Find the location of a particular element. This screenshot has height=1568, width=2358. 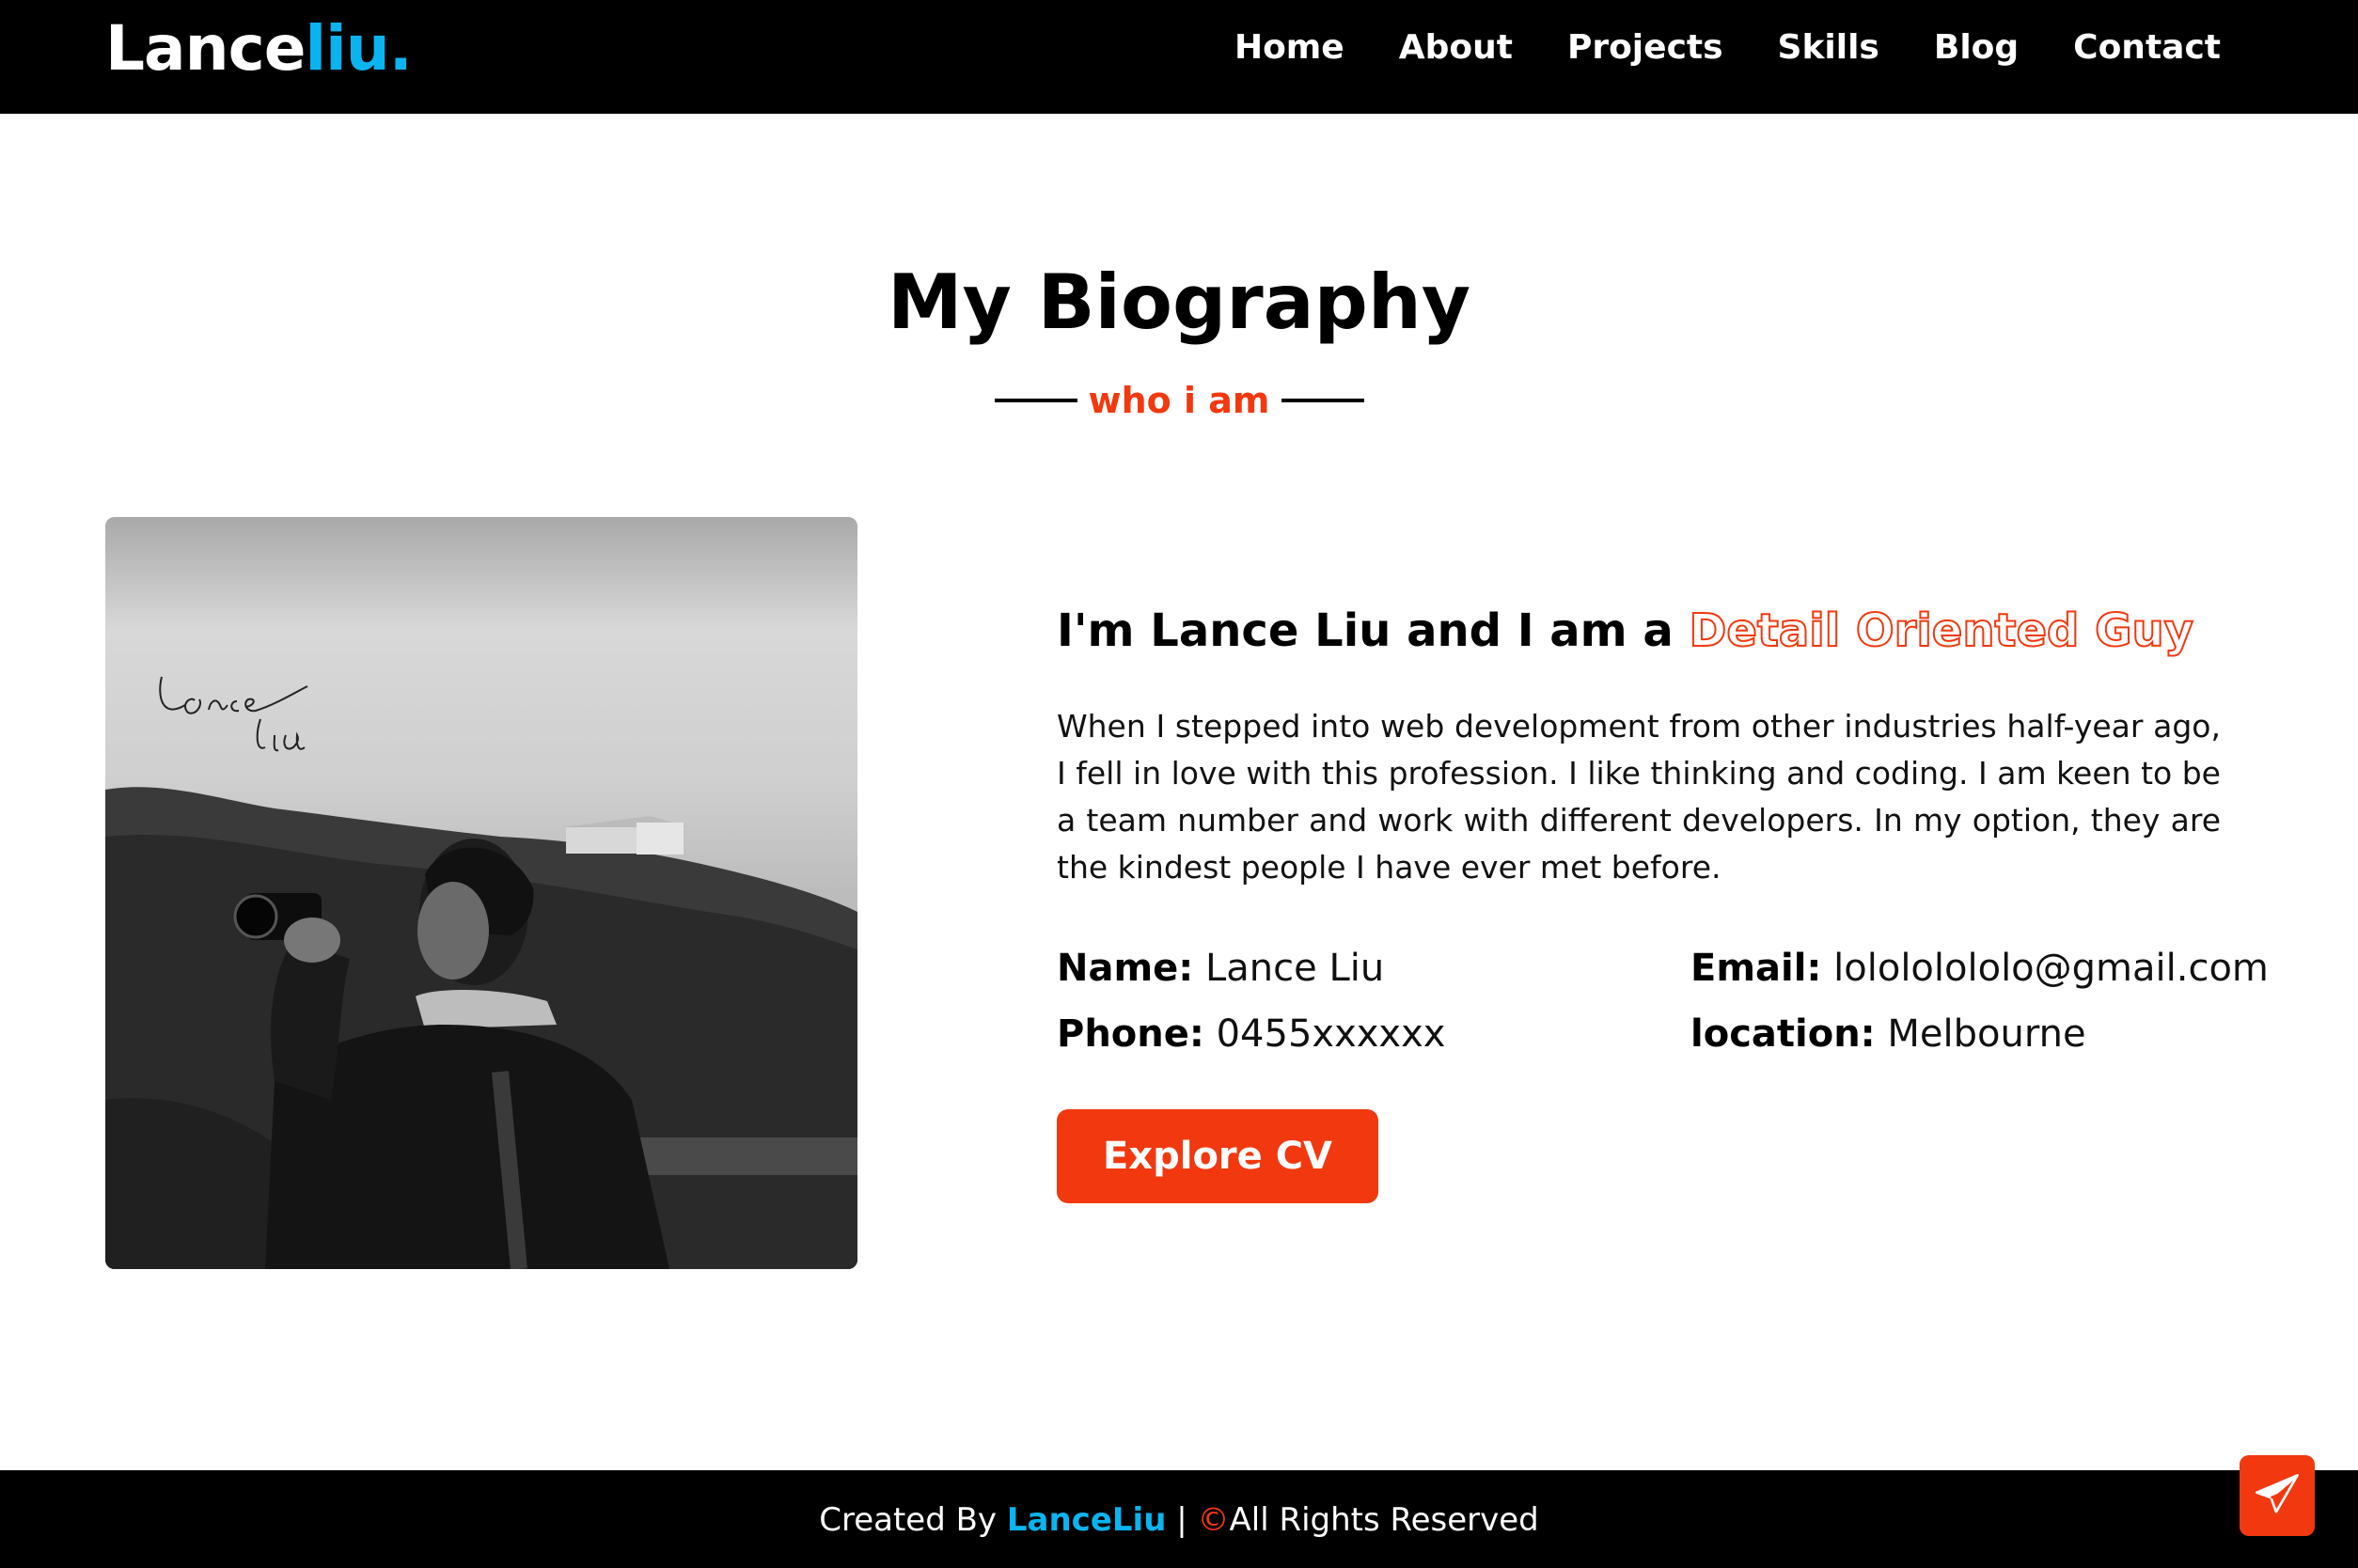

info-location-value: Melbourne is located at coordinates (1987, 1034).